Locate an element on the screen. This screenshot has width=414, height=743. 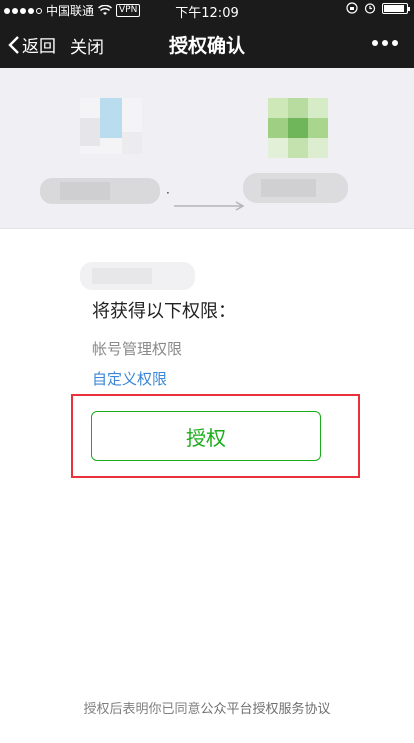
permission-item: 帐号管理权限 is located at coordinates (137, 349).